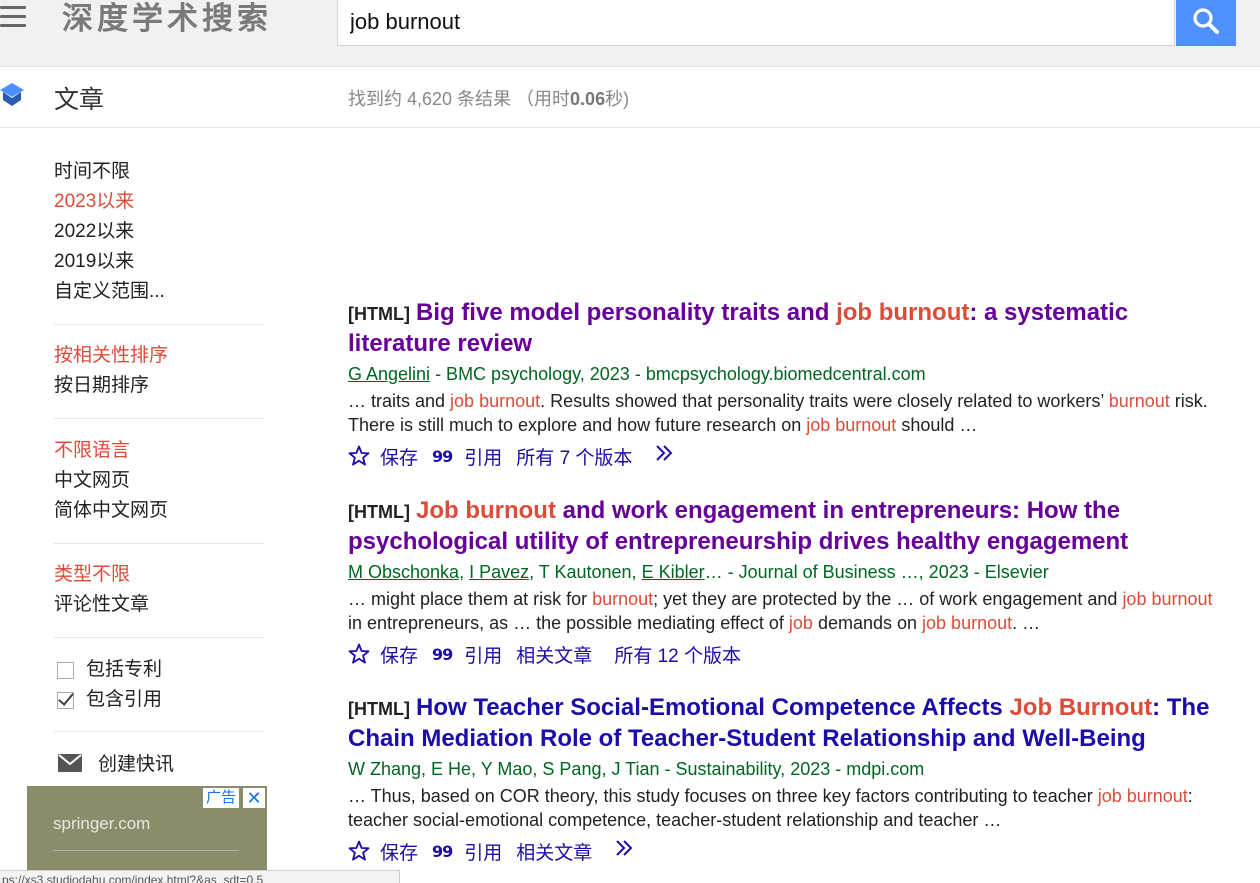 Image resolution: width=1260 pixels, height=883 pixels. What do you see at coordinates (867, 623) in the screenshot?
I see `snippet-text: demands on` at bounding box center [867, 623].